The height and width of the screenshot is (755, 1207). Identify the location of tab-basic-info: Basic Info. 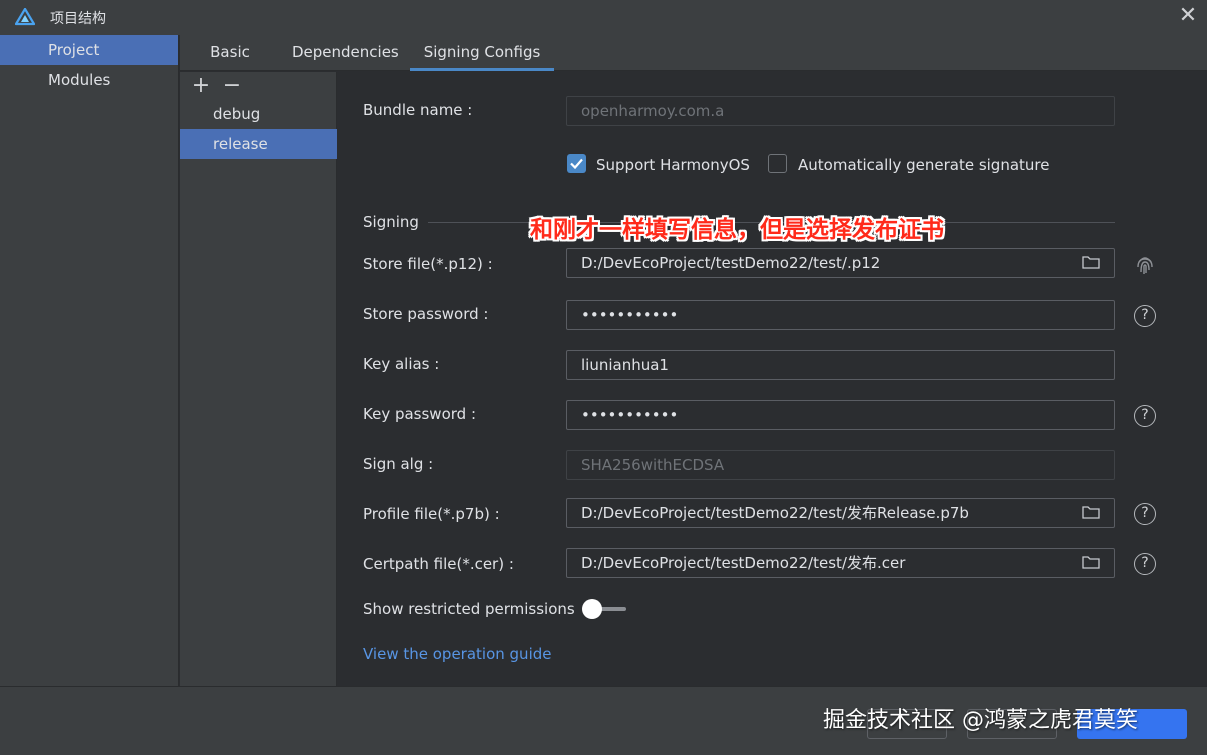
(230, 65).